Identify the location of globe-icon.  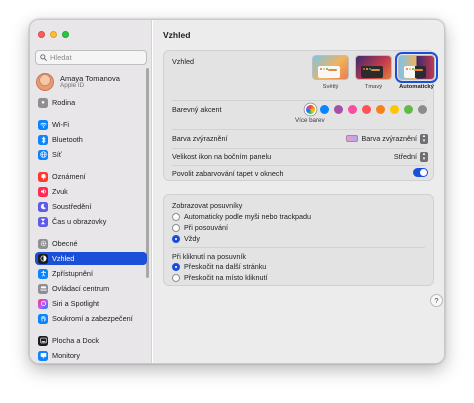
(43, 154).